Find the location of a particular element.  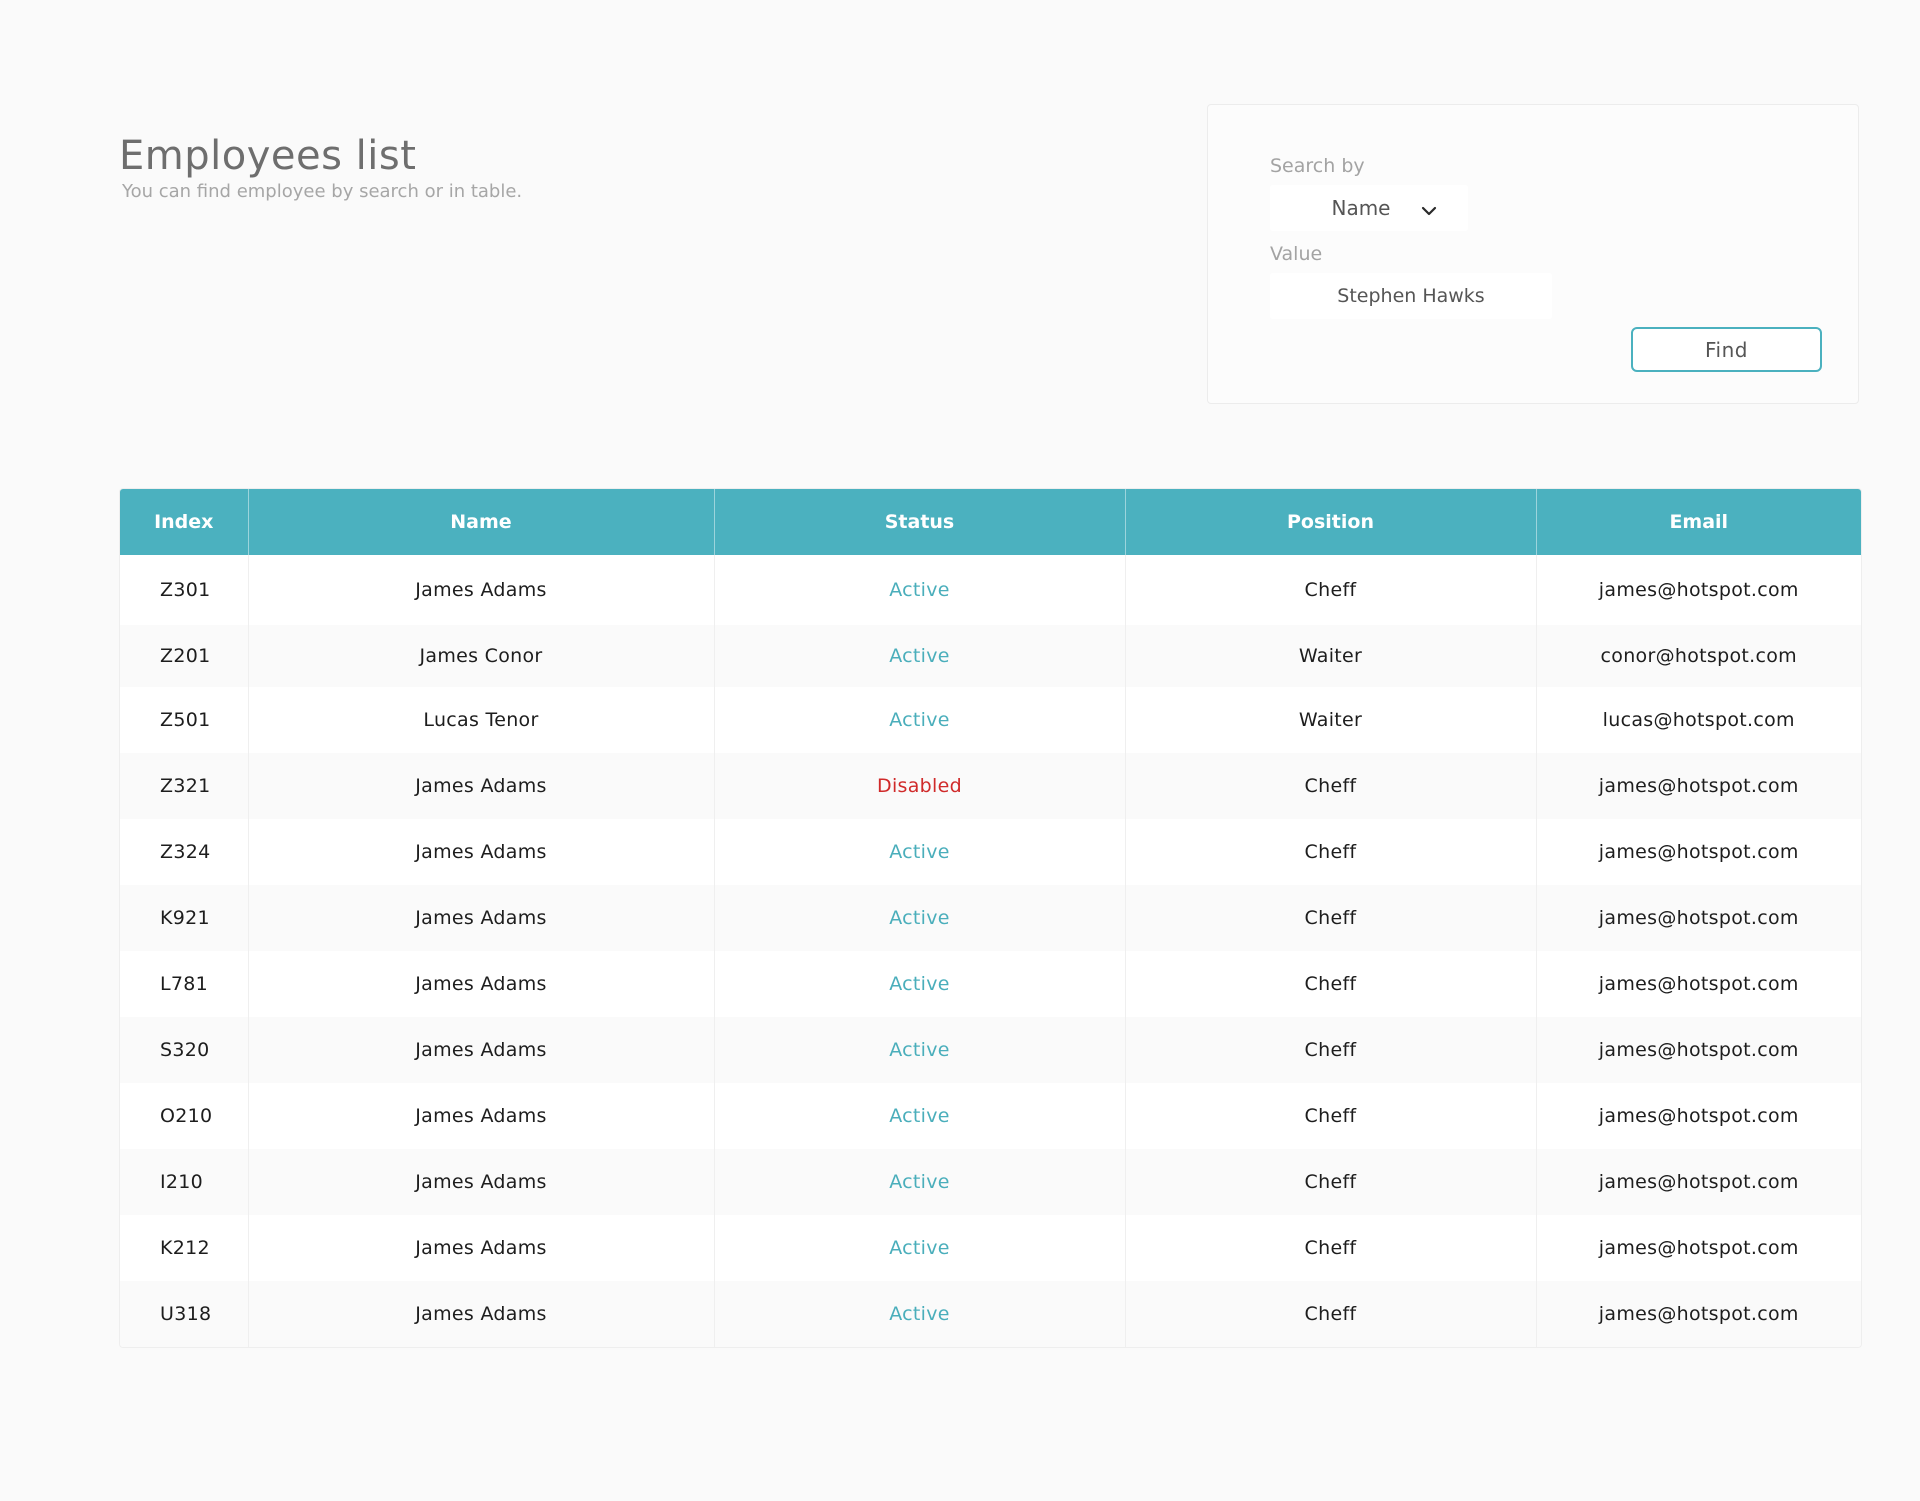

column-header-email: Email is located at coordinates (1698, 522).